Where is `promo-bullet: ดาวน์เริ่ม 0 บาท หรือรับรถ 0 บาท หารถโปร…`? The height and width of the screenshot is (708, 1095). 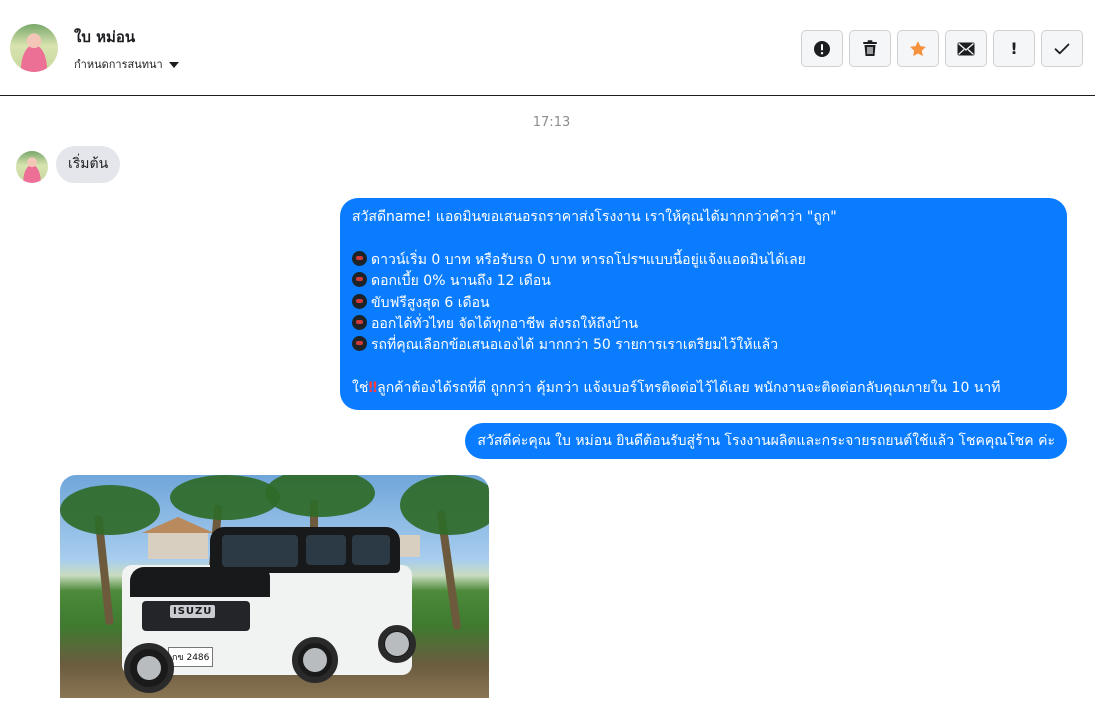 promo-bullet: ดาวน์เริ่ม 0 บาท หรือรับรถ 0 บาท หารถโปร… is located at coordinates (703, 260).